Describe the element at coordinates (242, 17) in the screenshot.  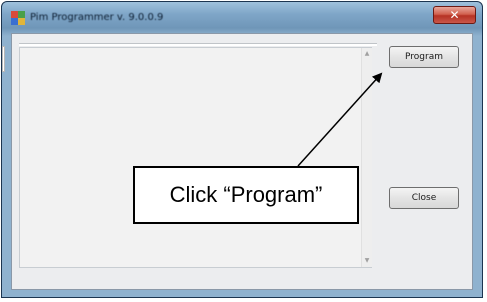
I see `title-bar: Pim Programmer v. 9.0.0.9 ✕` at that location.